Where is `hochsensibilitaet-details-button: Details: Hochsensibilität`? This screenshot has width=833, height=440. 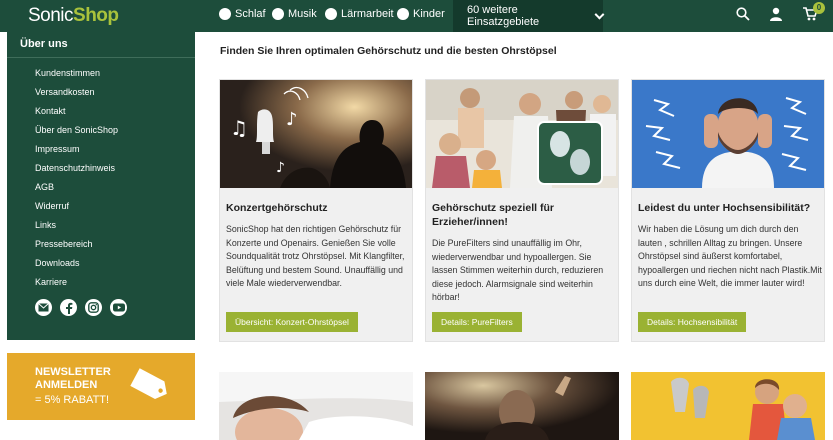
hochsensibilitaet-details-button: Details: Hochsensibilität is located at coordinates (692, 322).